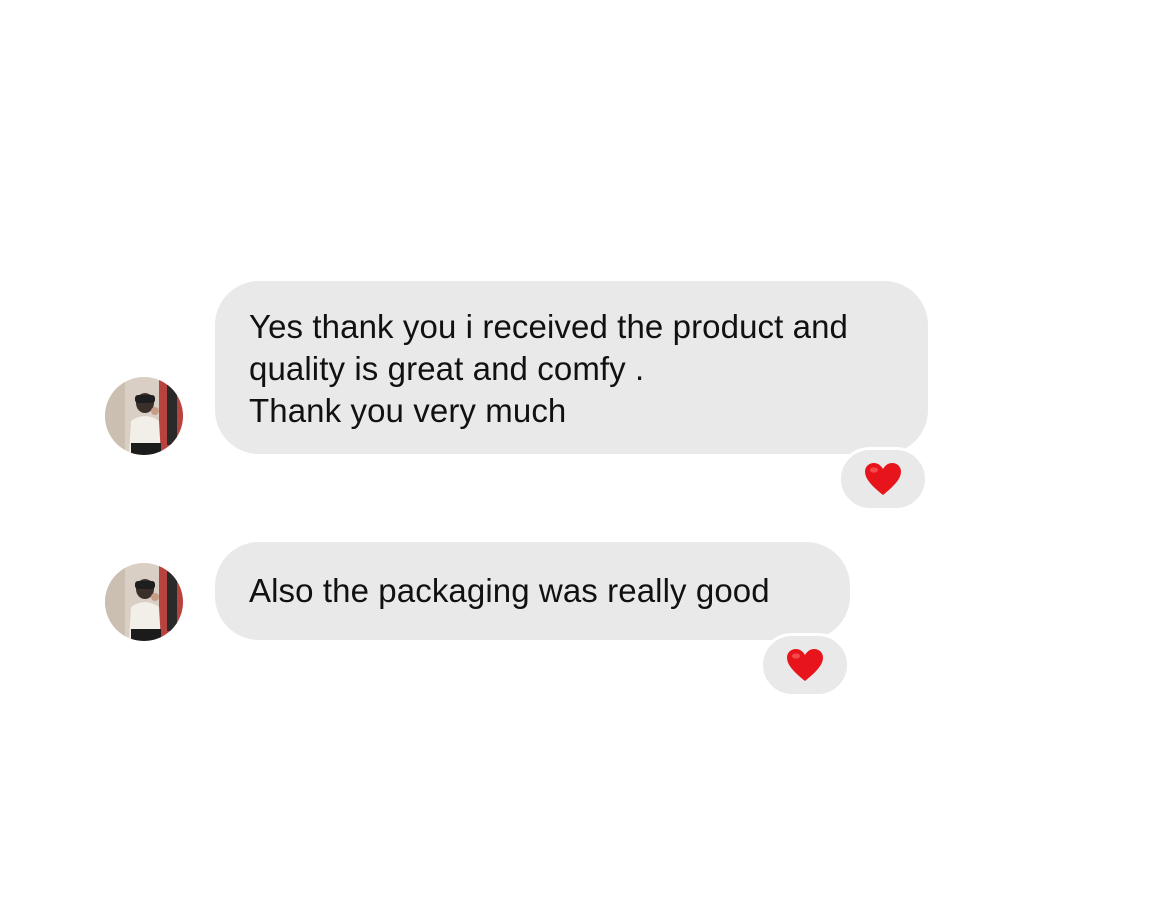 Image resolution: width=1150 pixels, height=924 pixels. Describe the element at coordinates (408, 410) in the screenshot. I see `message-text-line: Thank you very much` at that location.